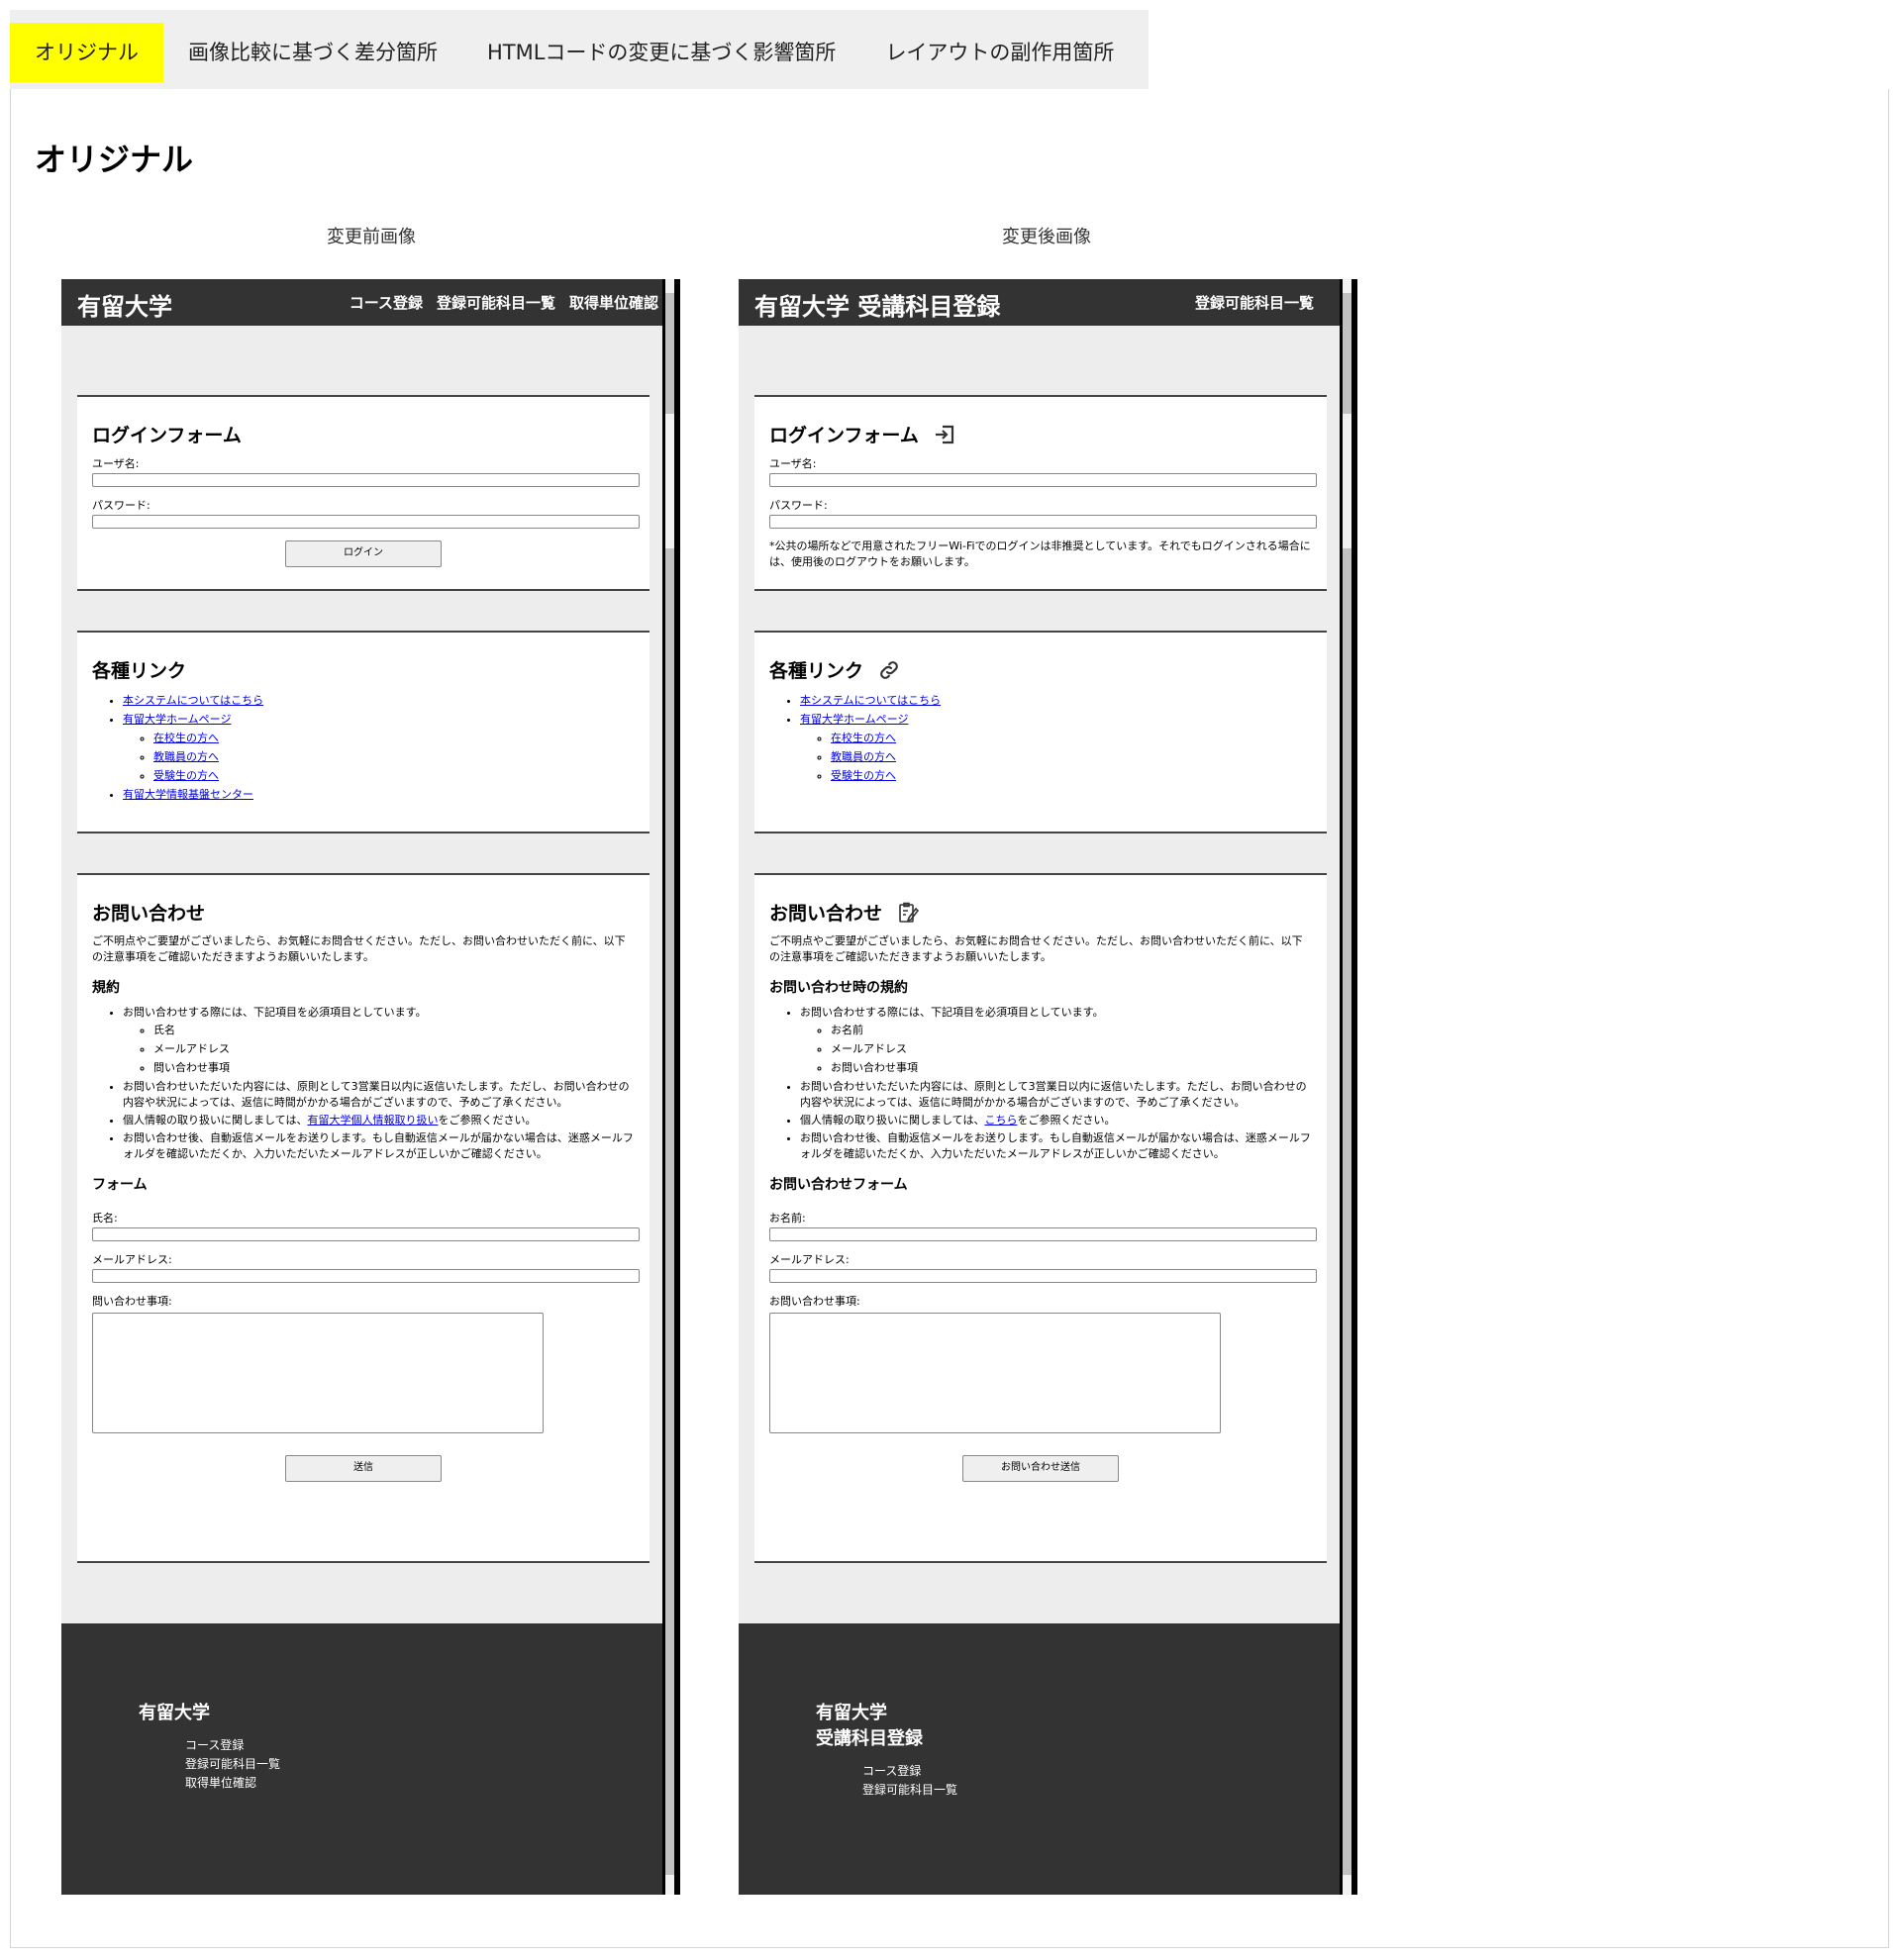 The height and width of the screenshot is (1960, 1901). I want to click on tab-html-impact: HTMLコードの変更に基づく影響箇所, so click(661, 52).